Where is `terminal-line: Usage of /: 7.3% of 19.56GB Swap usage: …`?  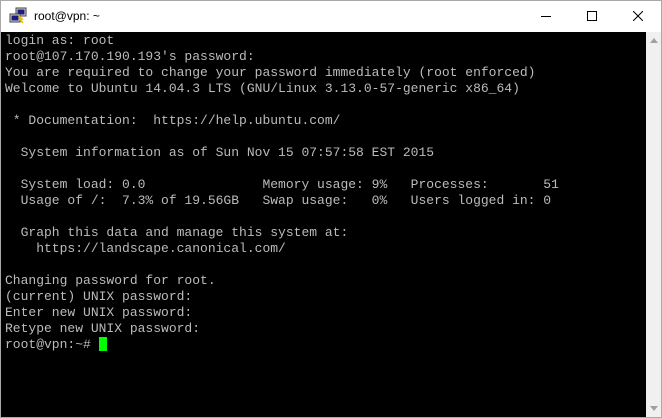 terminal-line: Usage of /: 7.3% of 19.56GB Swap usage: … is located at coordinates (278, 200).